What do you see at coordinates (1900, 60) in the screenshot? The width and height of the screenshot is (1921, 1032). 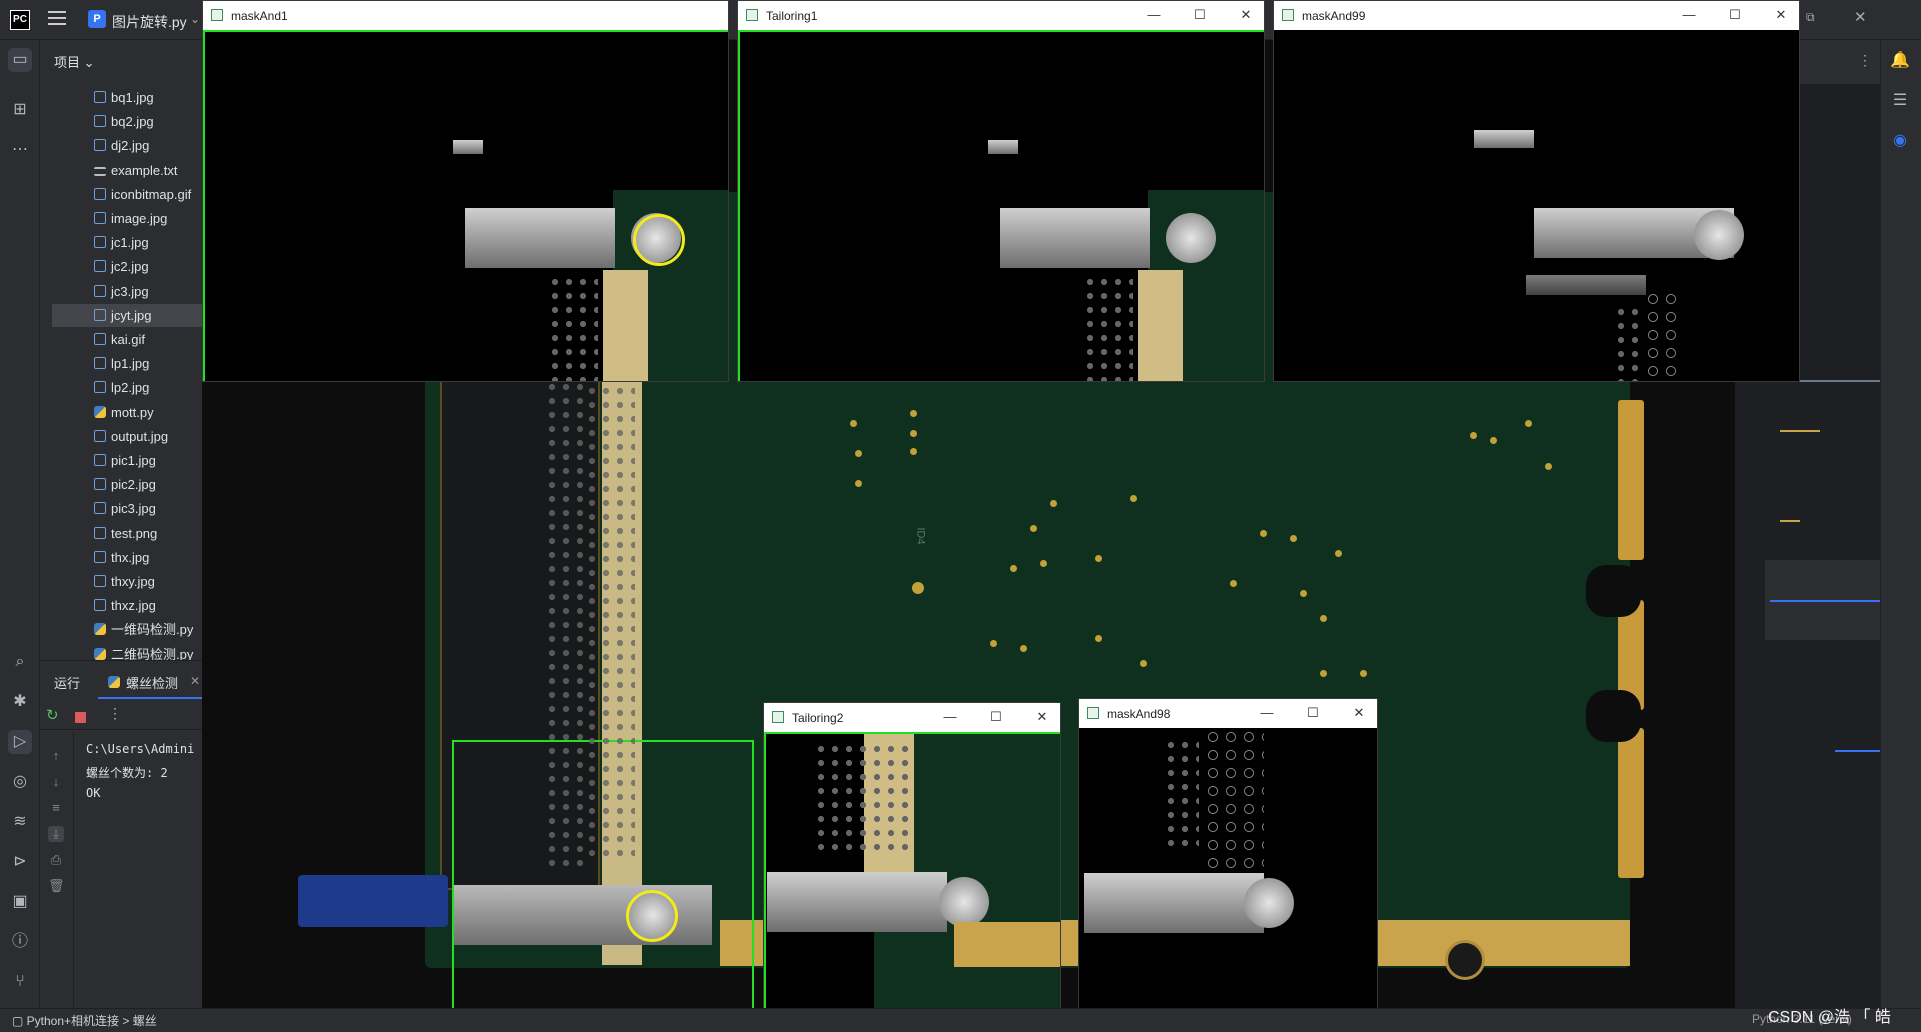 I see `notifications-icon: 🔔` at bounding box center [1900, 60].